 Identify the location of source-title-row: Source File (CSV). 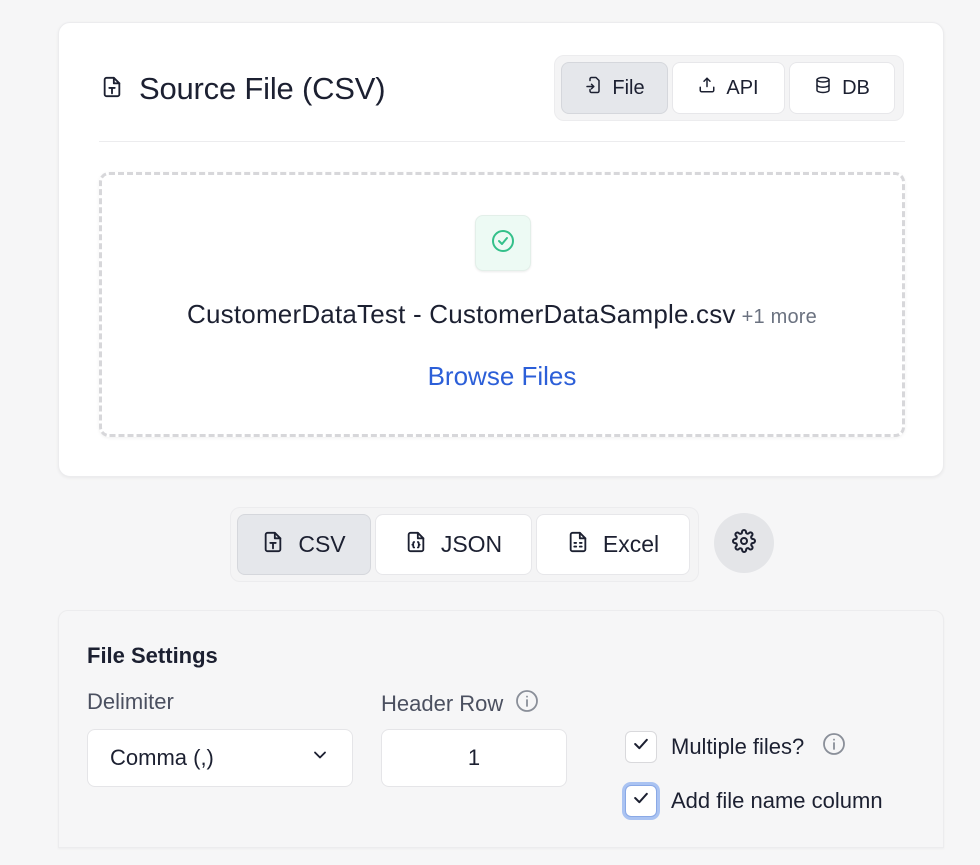
(243, 89).